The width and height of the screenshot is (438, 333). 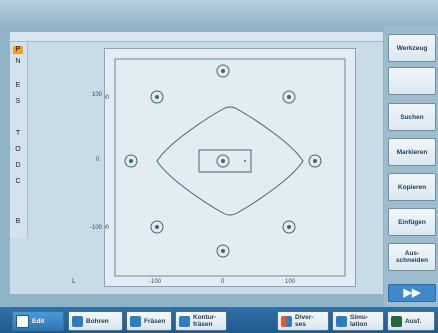 What do you see at coordinates (18, 150) in the screenshot?
I see `tool-o: O` at bounding box center [18, 150].